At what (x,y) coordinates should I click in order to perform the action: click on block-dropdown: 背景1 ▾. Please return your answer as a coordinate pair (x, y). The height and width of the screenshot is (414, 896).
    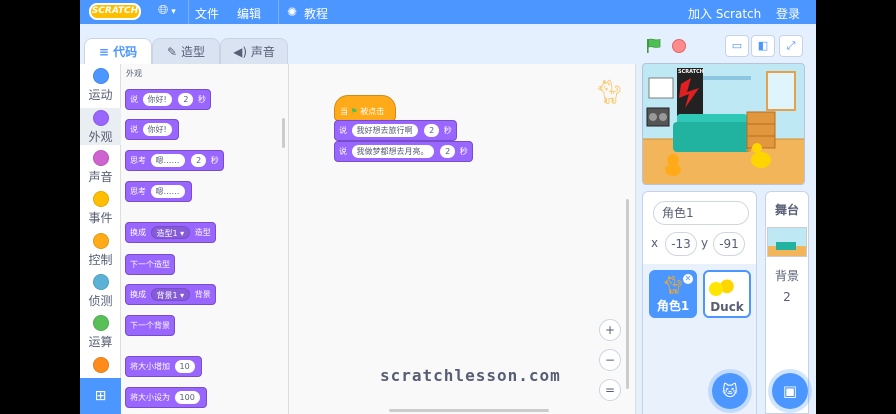
    Looking at the image, I should click on (170, 294).